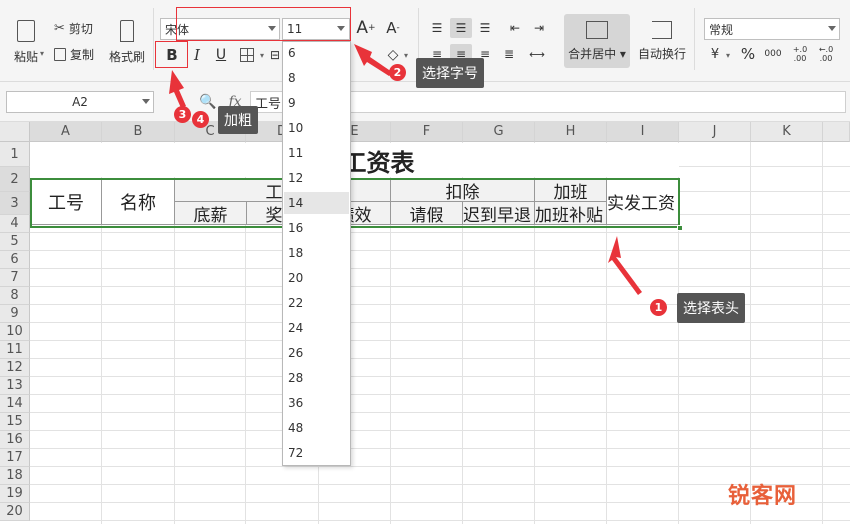  I want to click on outdent-icon: ⇤, so click(515, 28).